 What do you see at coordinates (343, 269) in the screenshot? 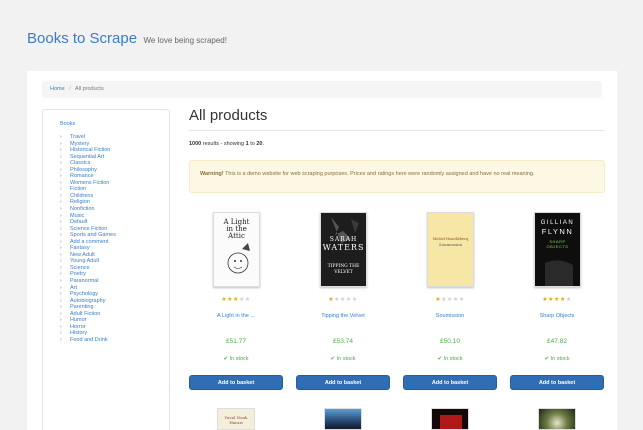
I see `cover-text: TIPPING THE VELVET` at bounding box center [343, 269].